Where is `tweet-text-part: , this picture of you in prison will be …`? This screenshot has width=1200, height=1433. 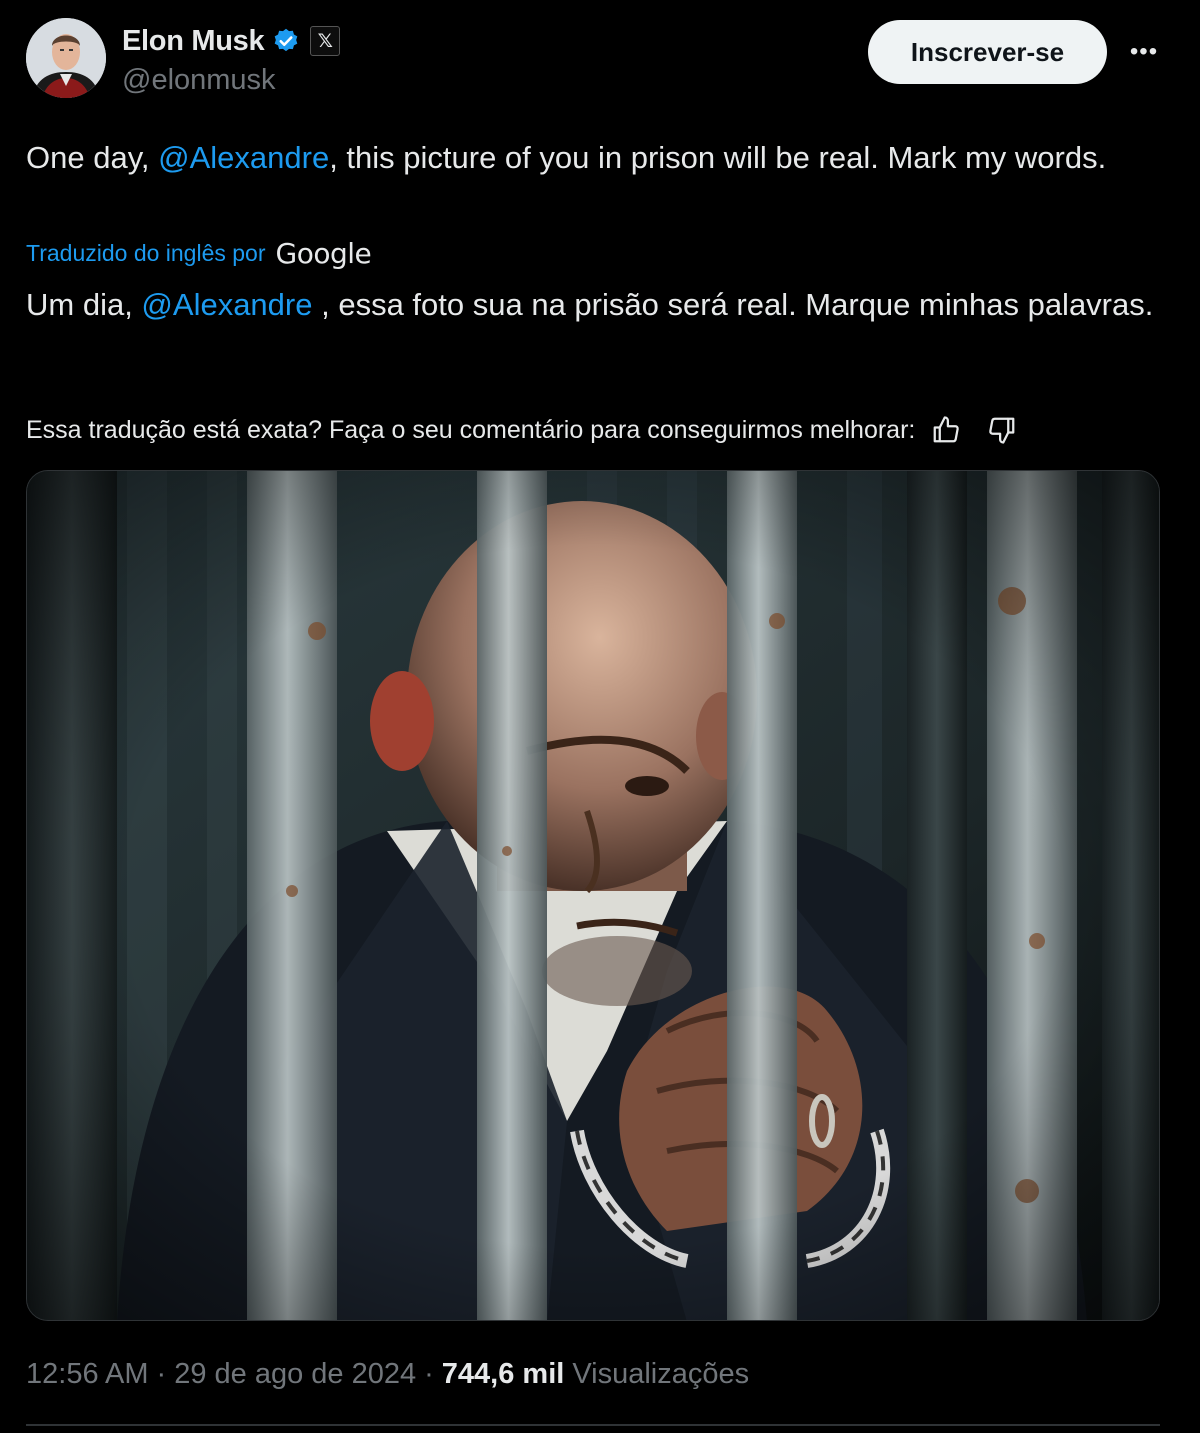
tweet-text-part: , this picture of you in prison will be … is located at coordinates (718, 157).